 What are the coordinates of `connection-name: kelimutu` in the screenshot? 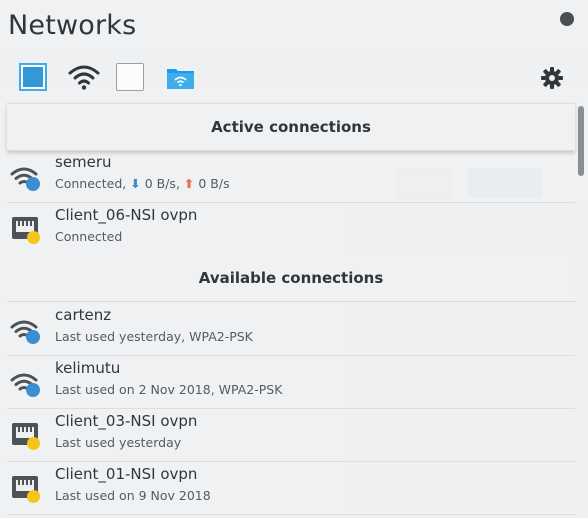 It's located at (88, 368).